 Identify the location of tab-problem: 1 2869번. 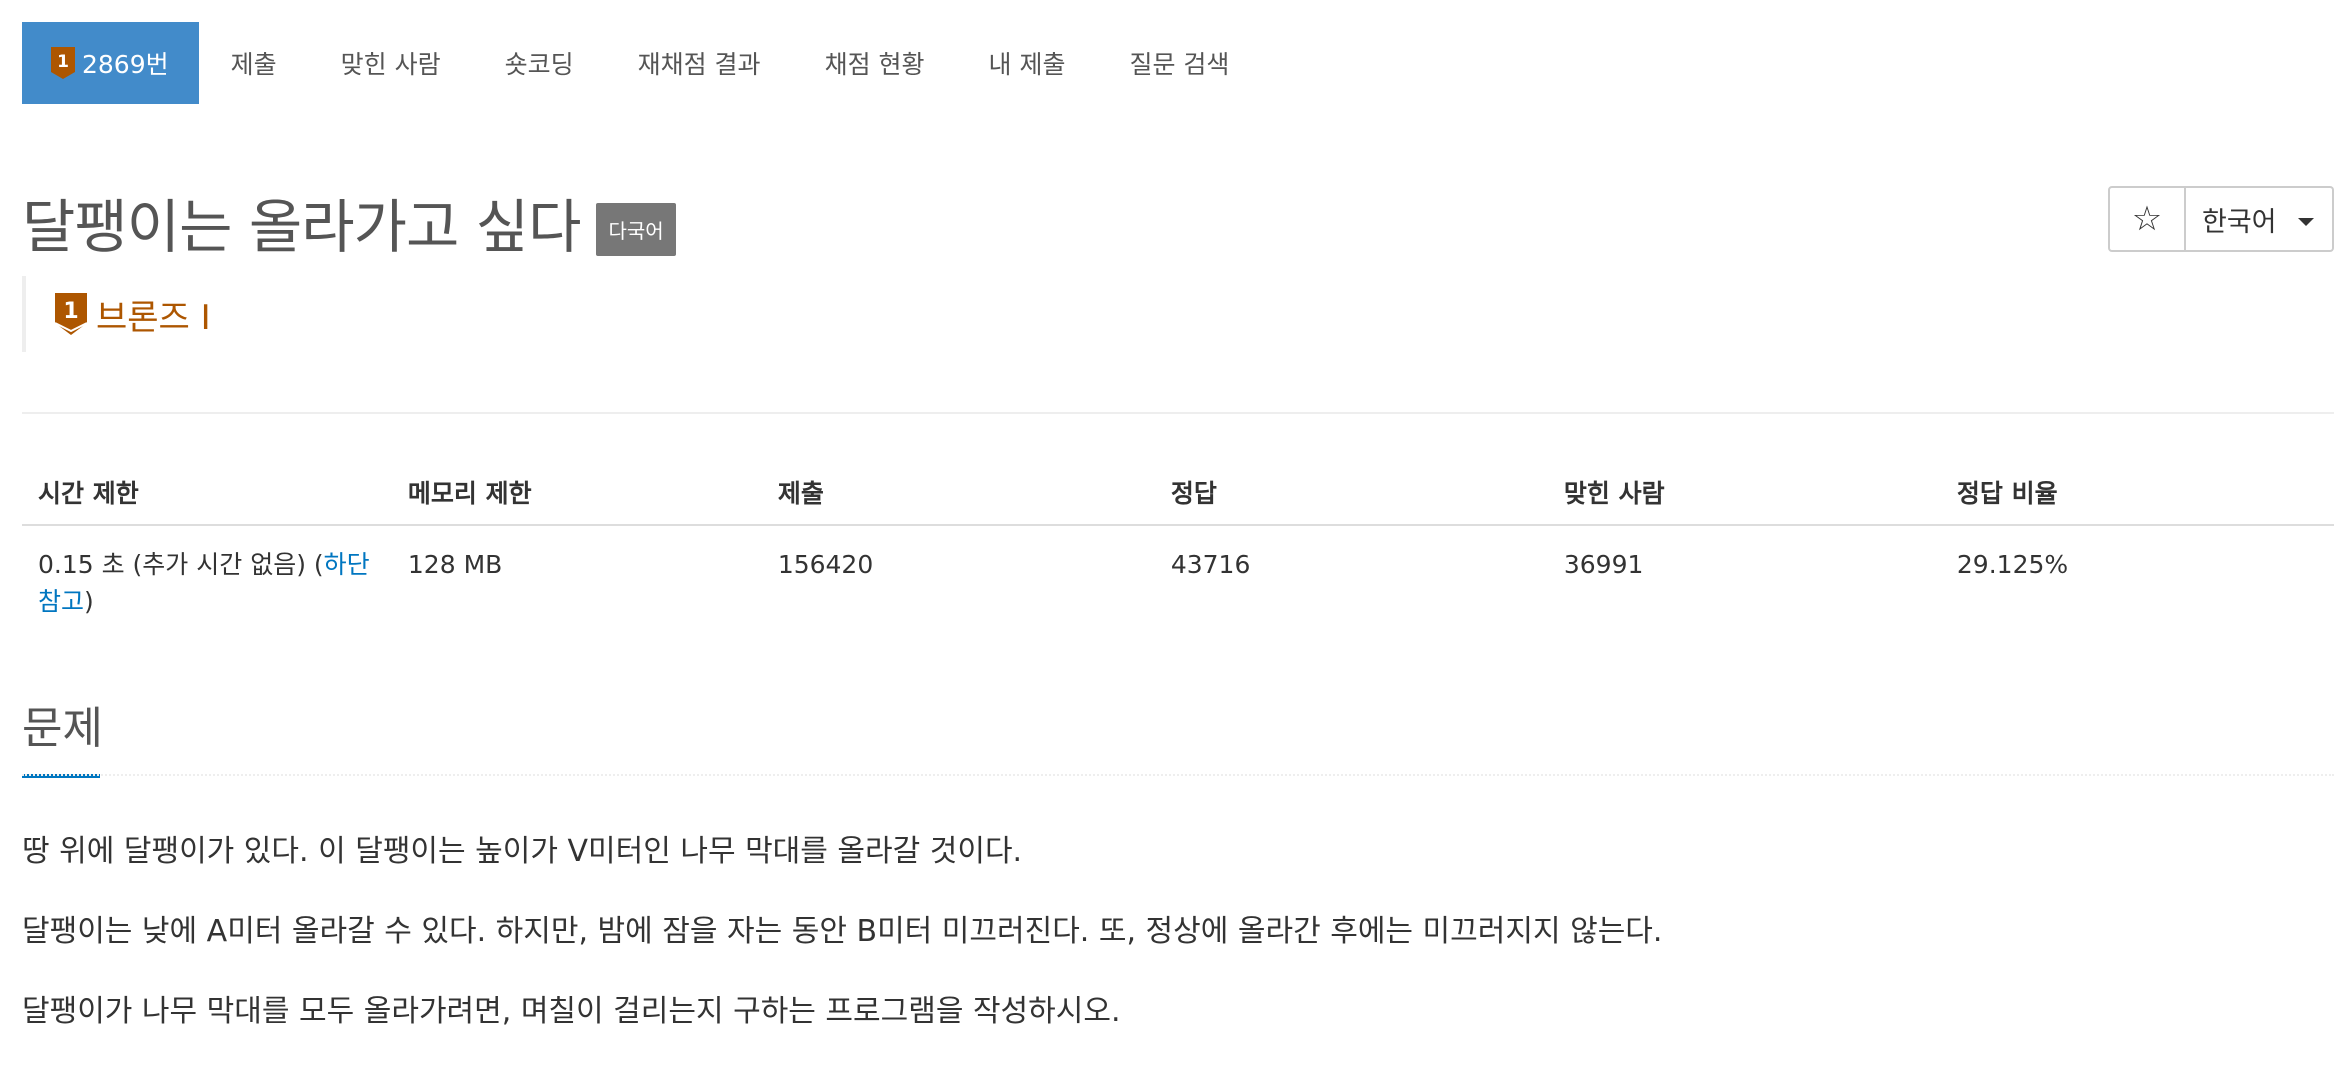
(110, 63).